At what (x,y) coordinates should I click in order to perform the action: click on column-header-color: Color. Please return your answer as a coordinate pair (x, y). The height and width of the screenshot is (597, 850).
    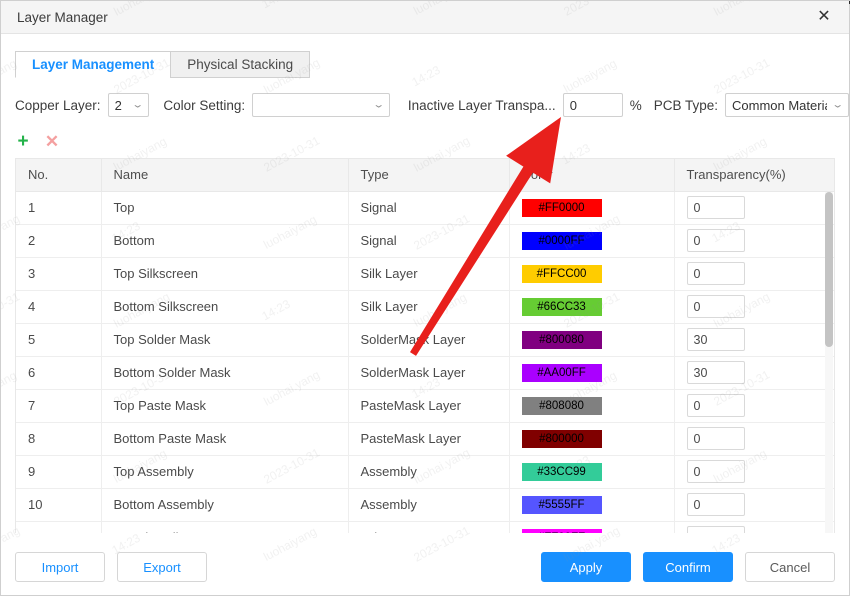
    Looking at the image, I should click on (592, 175).